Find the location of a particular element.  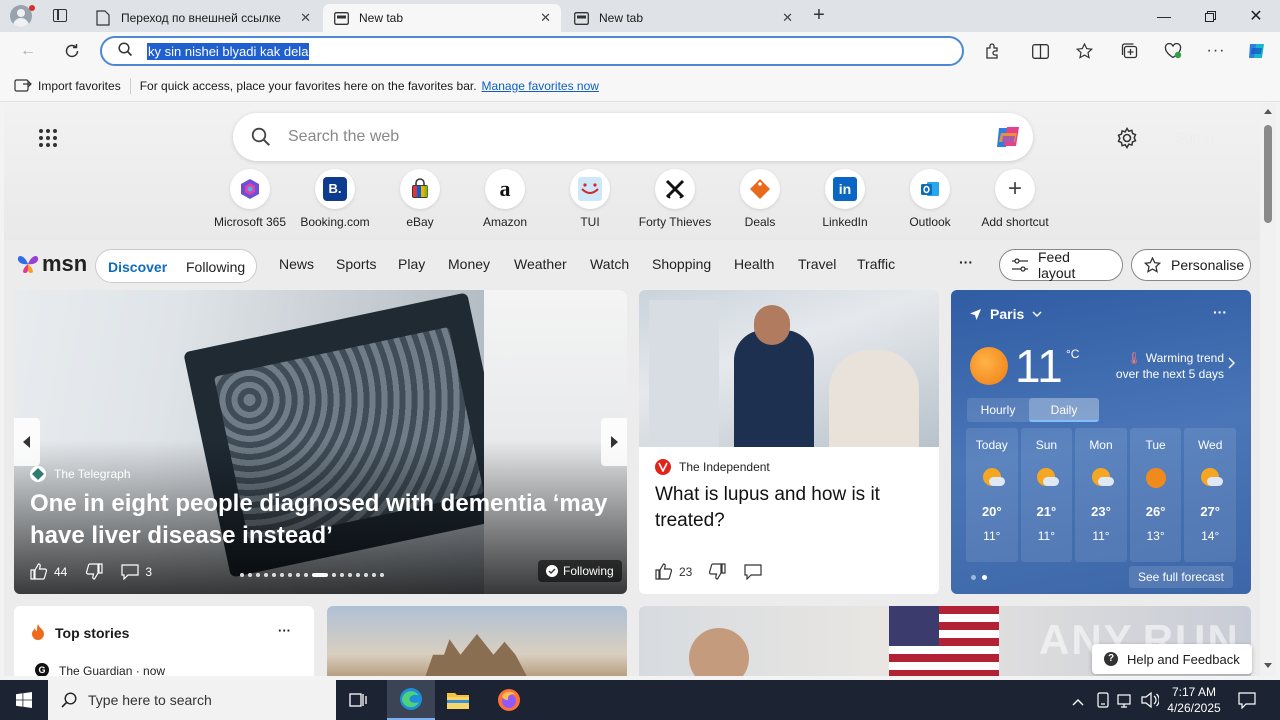

nav-more-icon: ··· is located at coordinates (966, 262).